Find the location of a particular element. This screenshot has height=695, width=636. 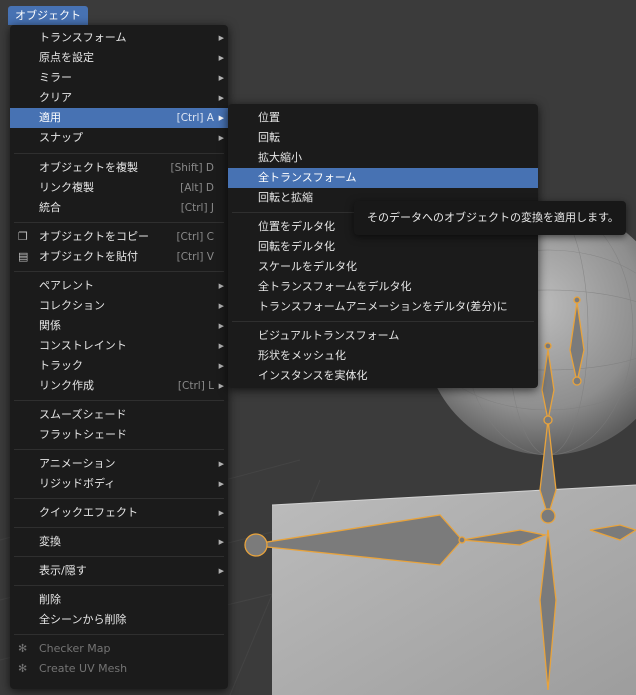

submenu-item-location: 位置 is located at coordinates (383, 118).